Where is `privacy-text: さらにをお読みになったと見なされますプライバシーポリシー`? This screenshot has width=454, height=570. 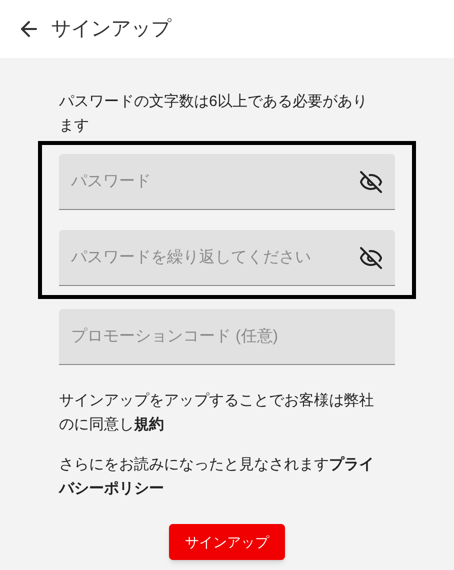
privacy-text: さらにをお読みになったと見なされますプライバシーポリシー is located at coordinates (217, 477).